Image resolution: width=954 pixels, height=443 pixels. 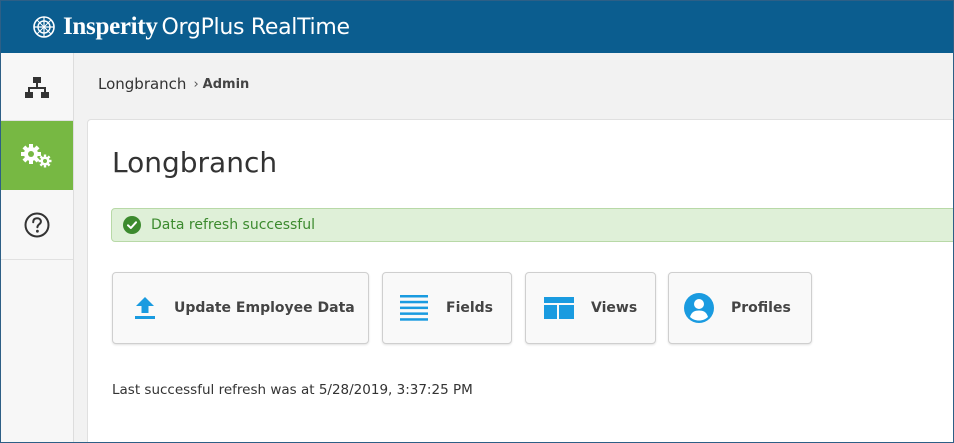 What do you see at coordinates (44, 27) in the screenshot?
I see `insperity-logo-icon` at bounding box center [44, 27].